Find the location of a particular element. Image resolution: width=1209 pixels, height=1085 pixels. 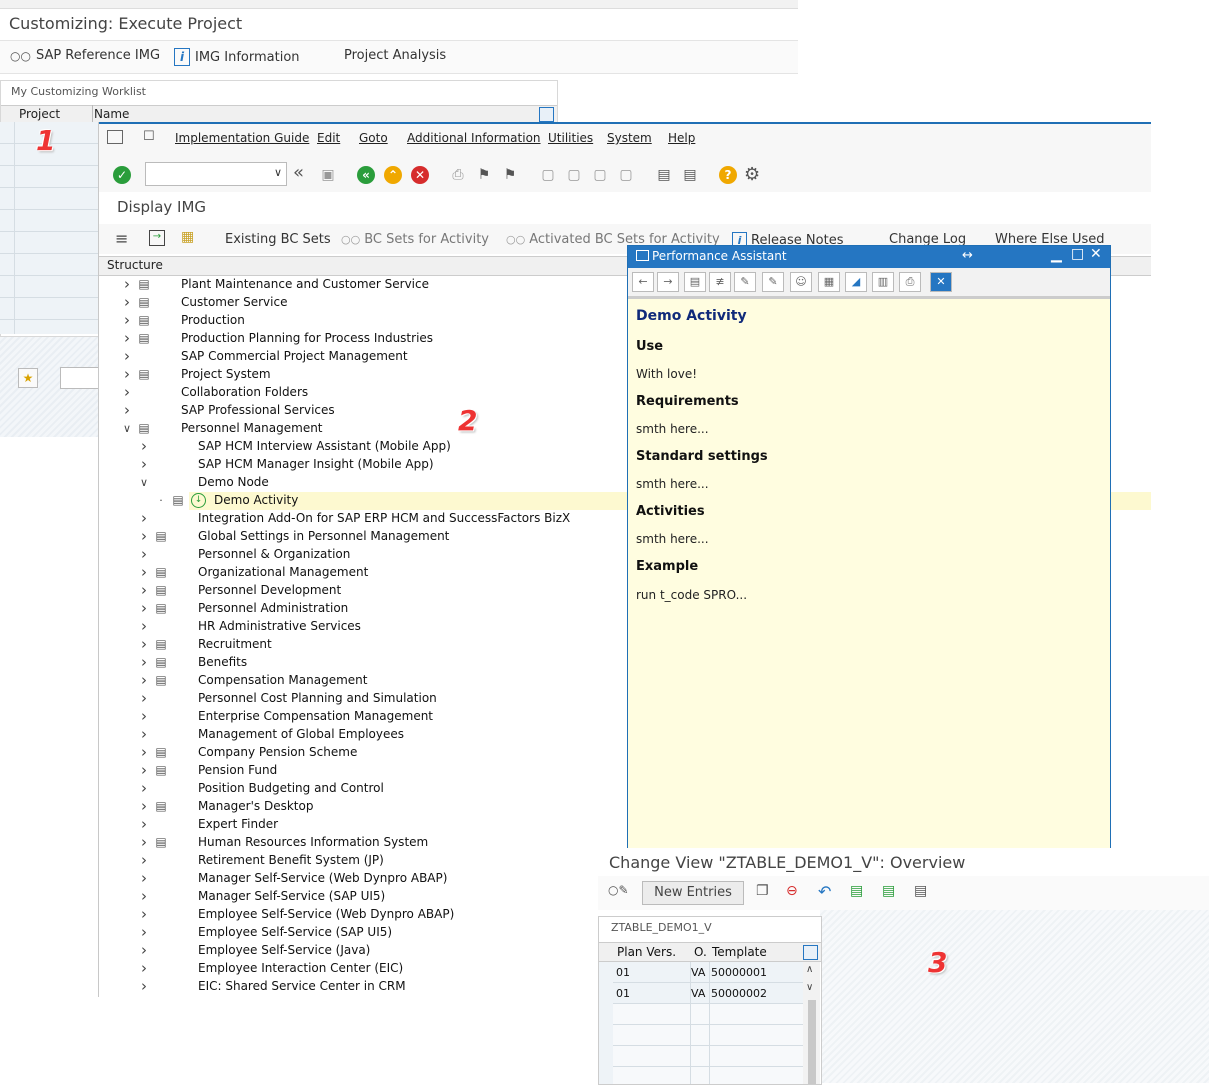

tree-node: › ▤ Personnel Administration is located at coordinates (243, 608).